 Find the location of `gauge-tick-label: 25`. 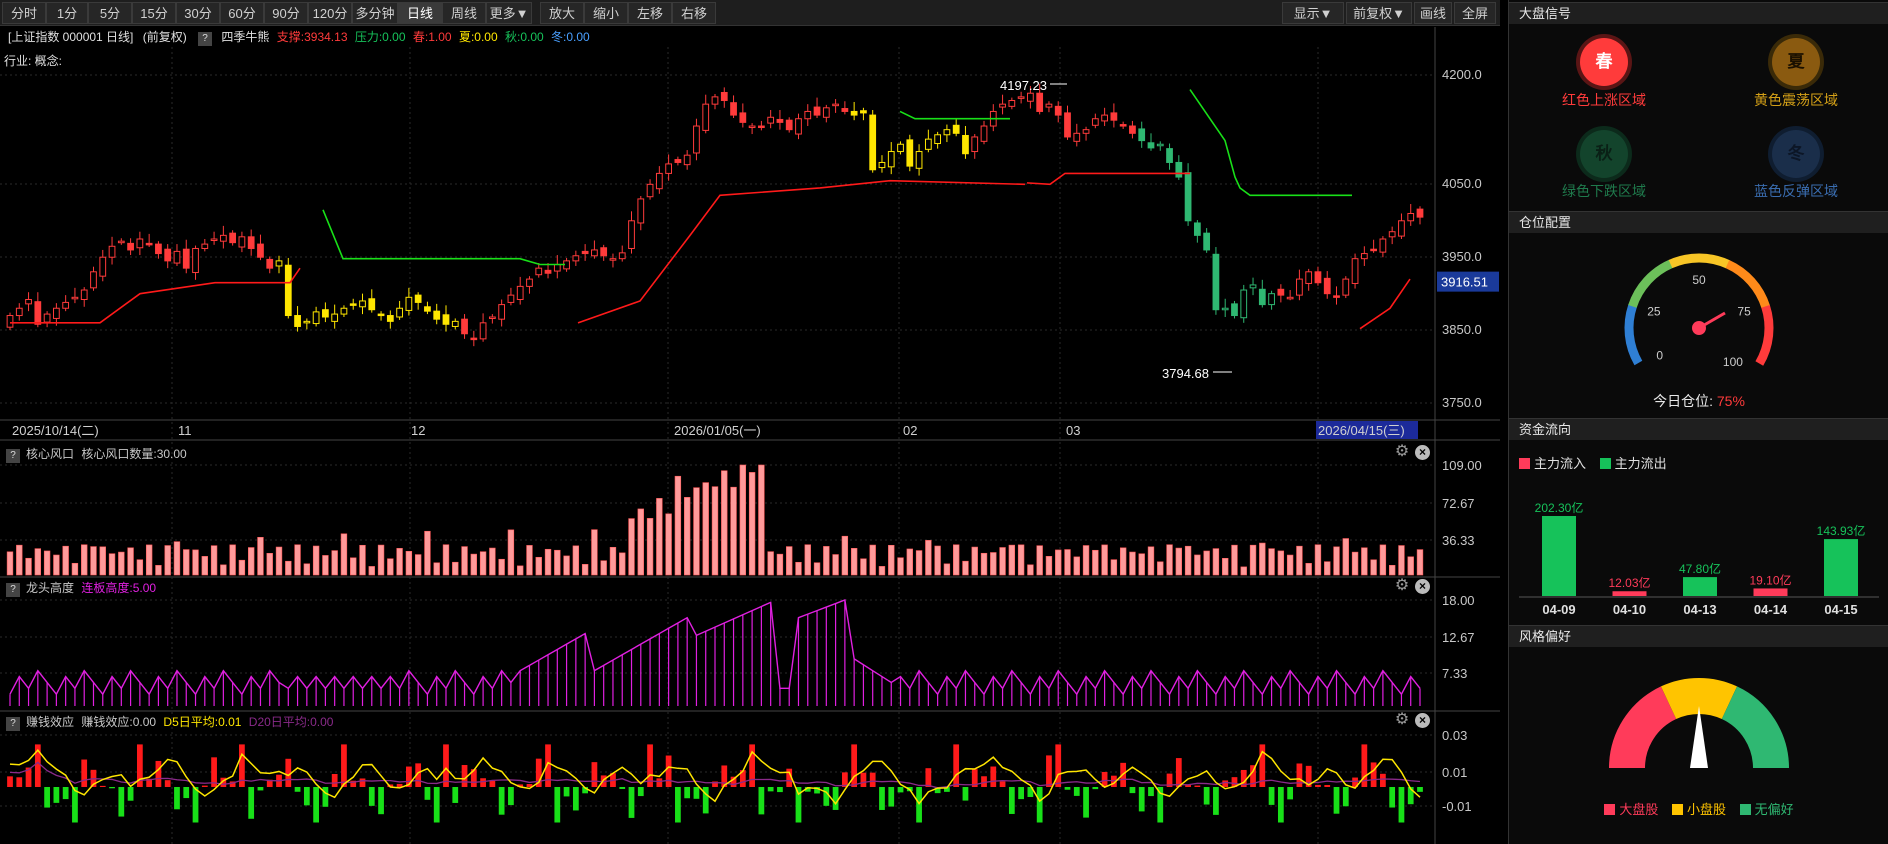

gauge-tick-label: 25 is located at coordinates (1654, 312).